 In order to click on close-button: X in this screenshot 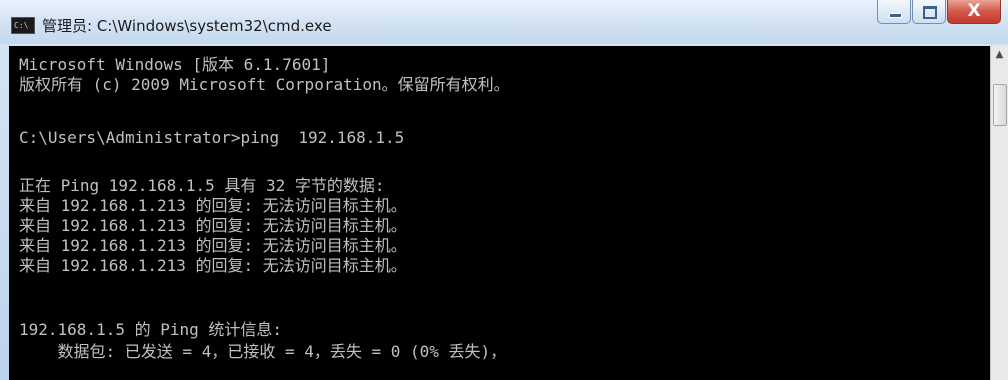, I will do `click(974, 12)`.